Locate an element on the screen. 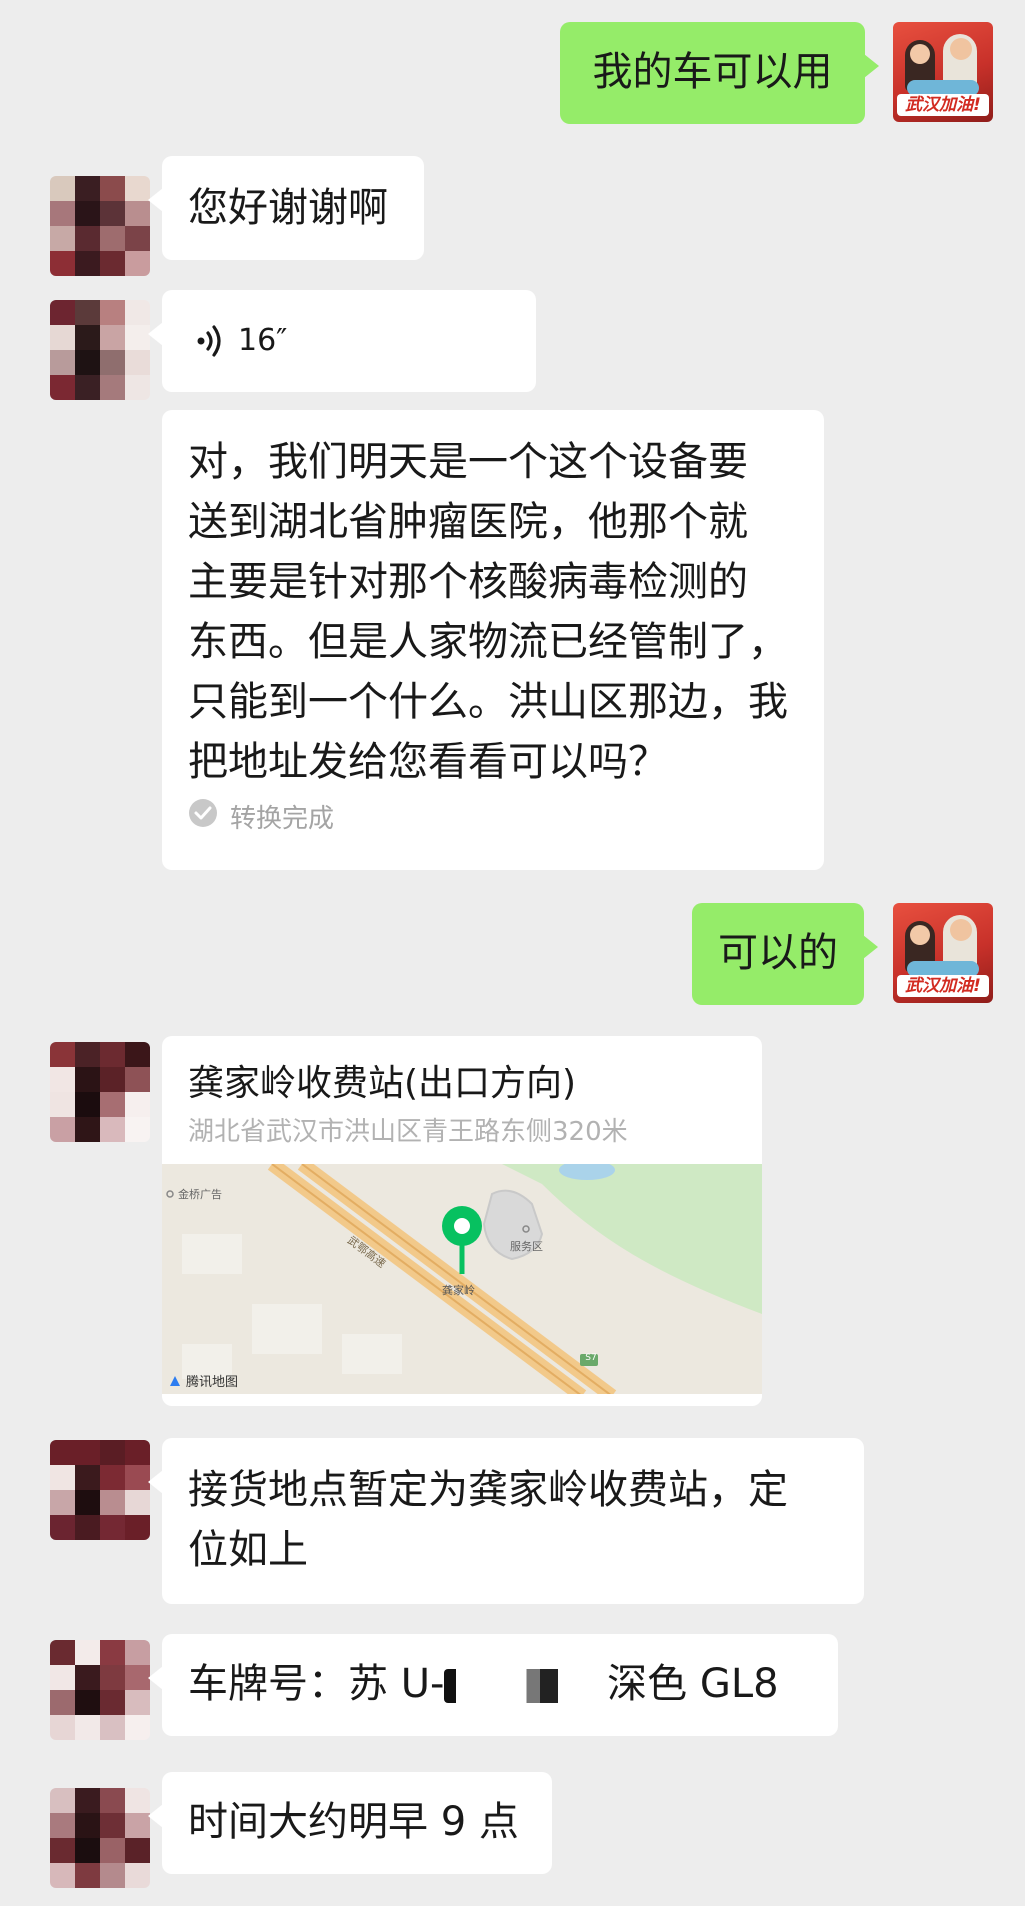 This screenshot has height=1906, width=1025. tencent-map-logo: 腾讯地图 is located at coordinates (203, 1380).